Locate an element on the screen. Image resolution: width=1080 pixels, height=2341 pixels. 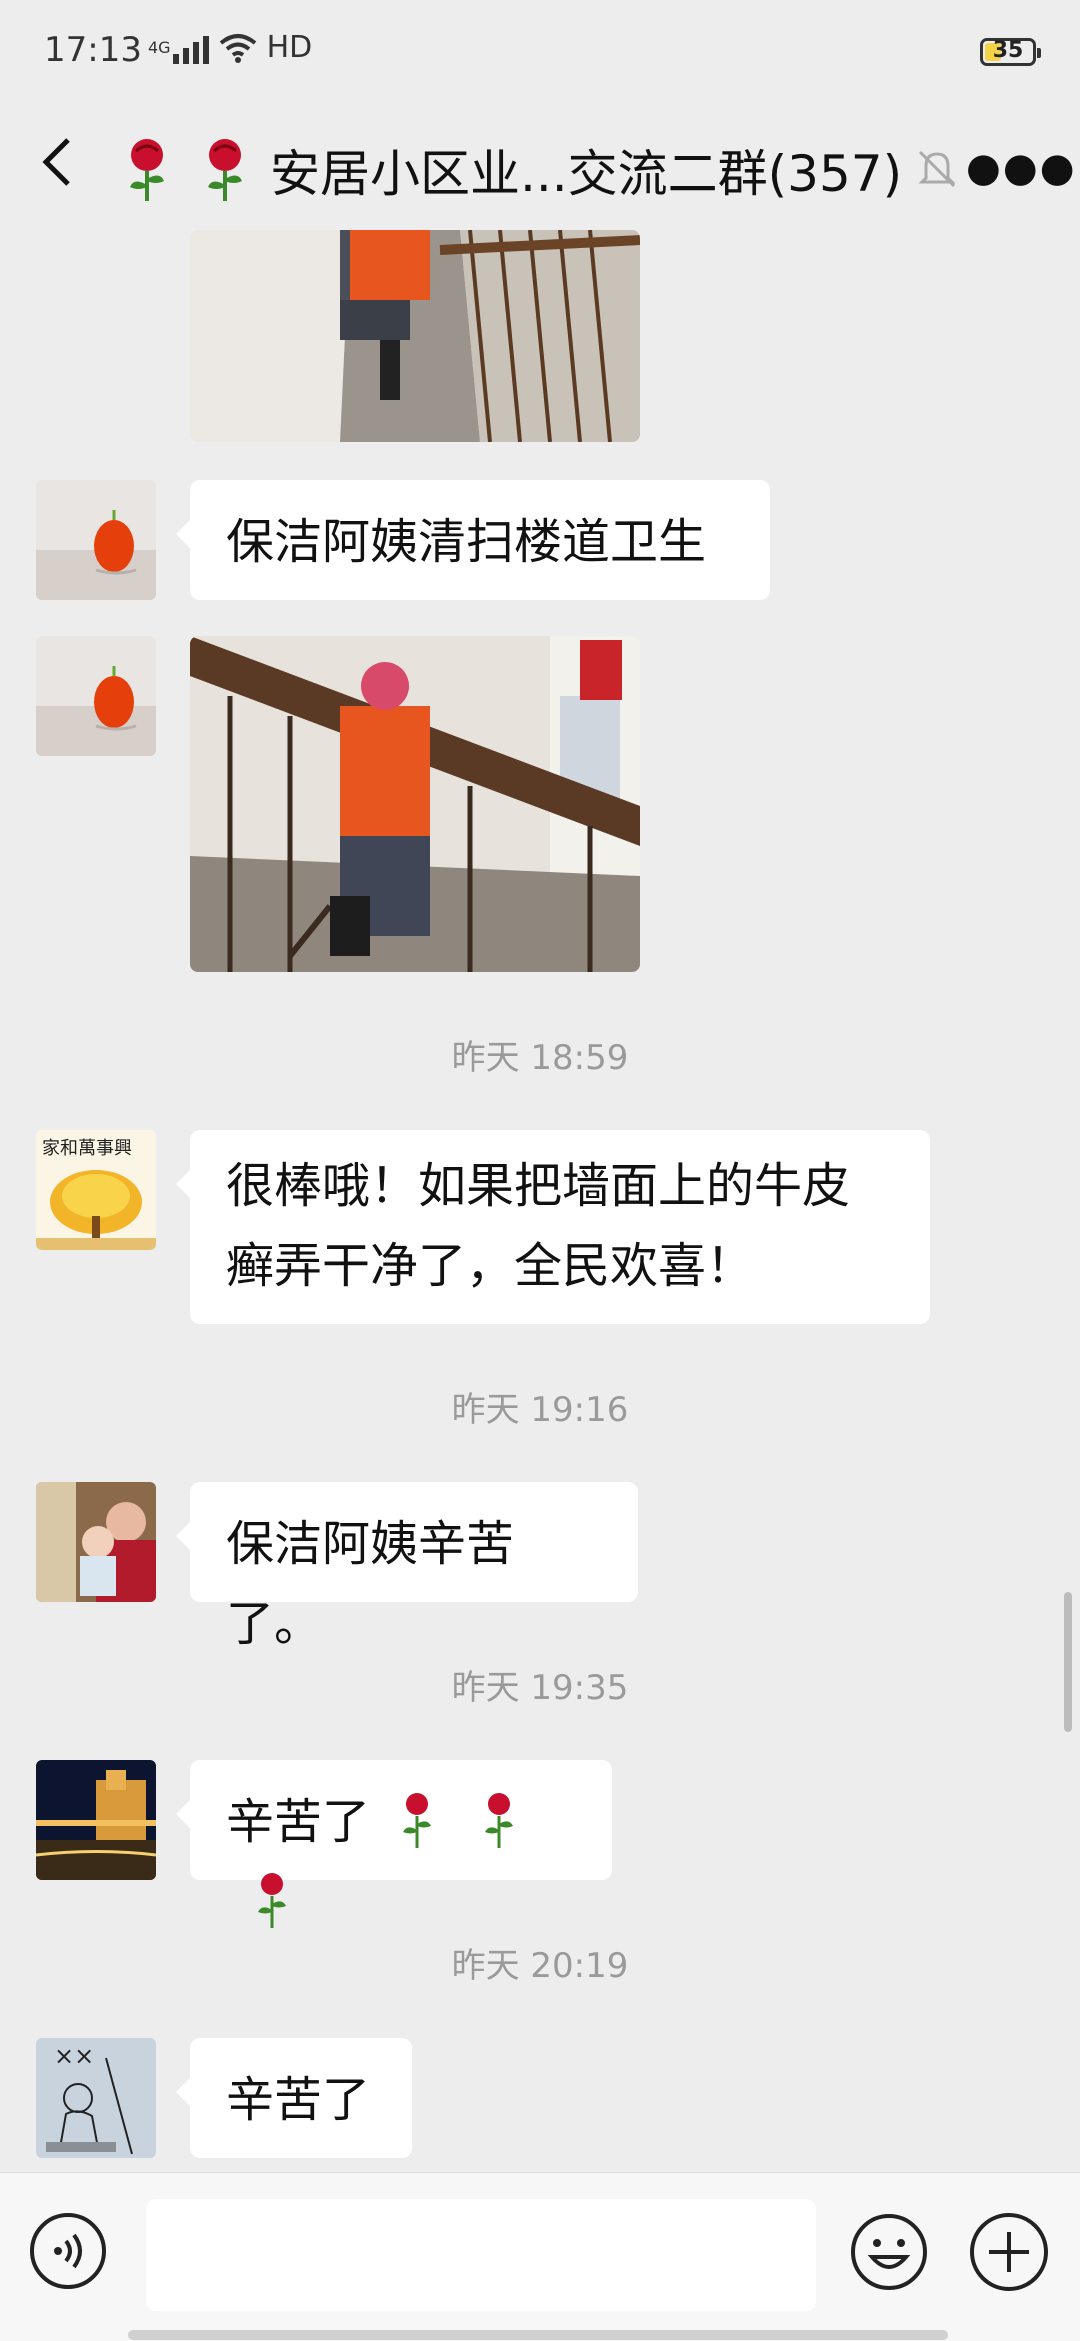
hd-indicator: HD is located at coordinates (289, 47).